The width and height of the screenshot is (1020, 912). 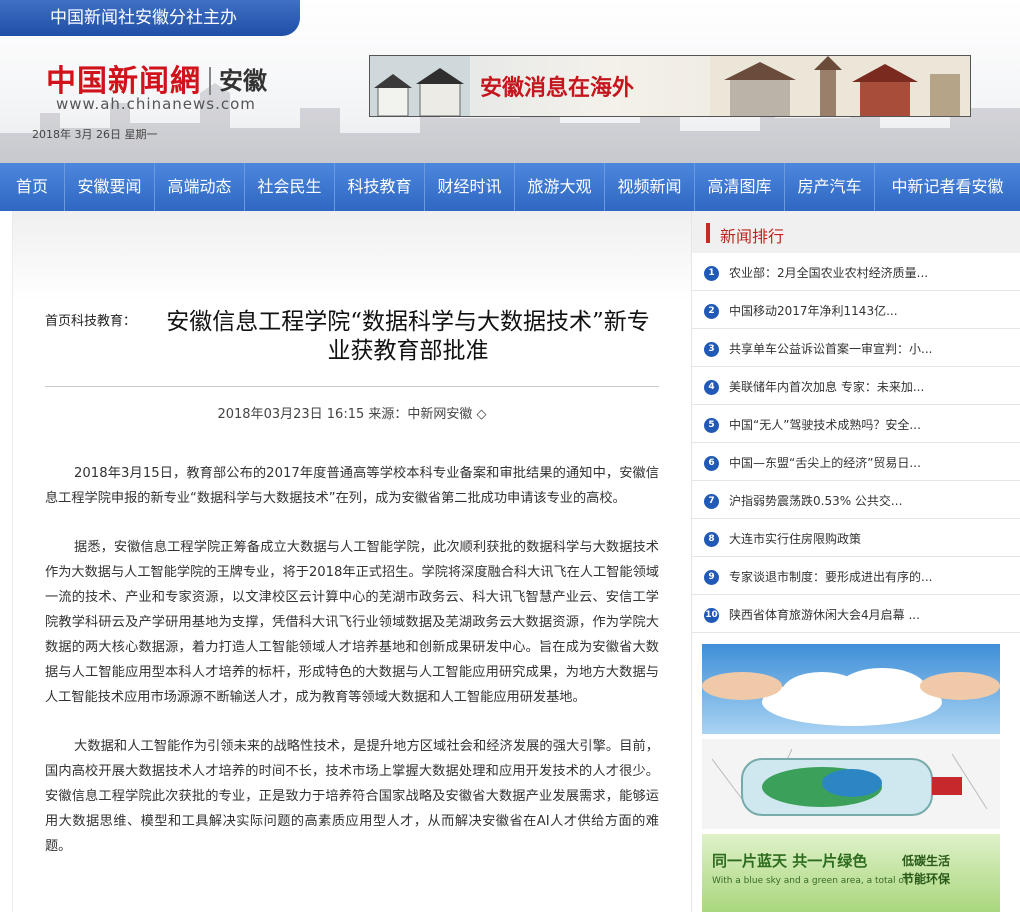 I want to click on rank-header: 新闻排行, so click(x=856, y=233).